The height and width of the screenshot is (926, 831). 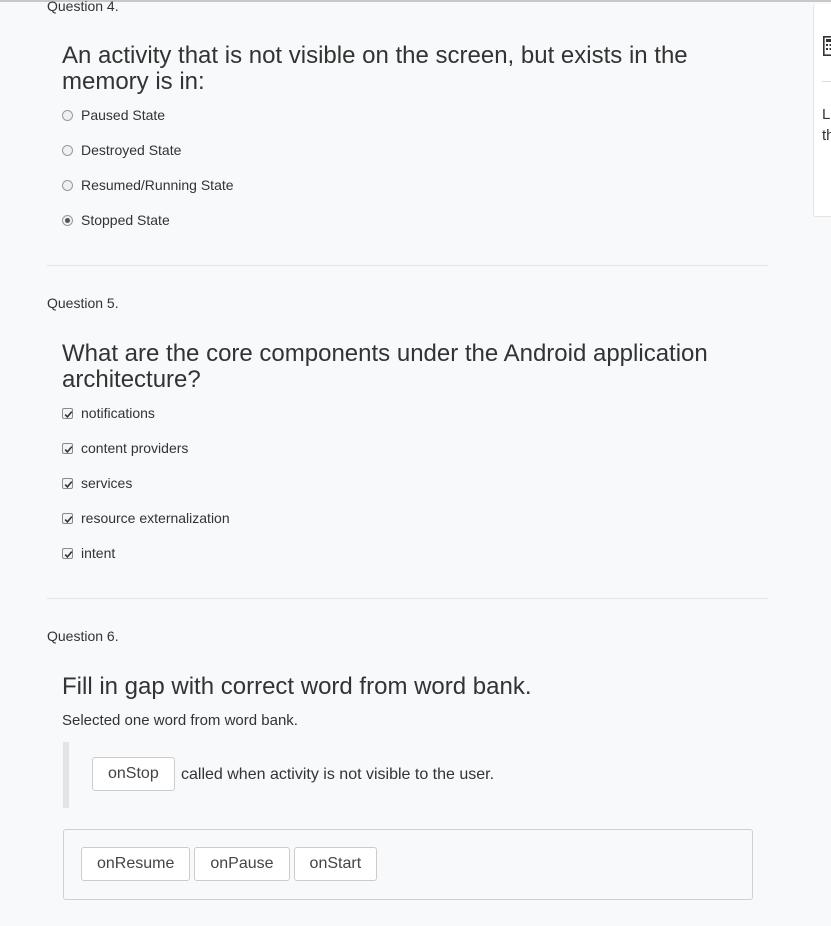 I want to click on word-bank-chip-onpause: onPause, so click(x=242, y=864).